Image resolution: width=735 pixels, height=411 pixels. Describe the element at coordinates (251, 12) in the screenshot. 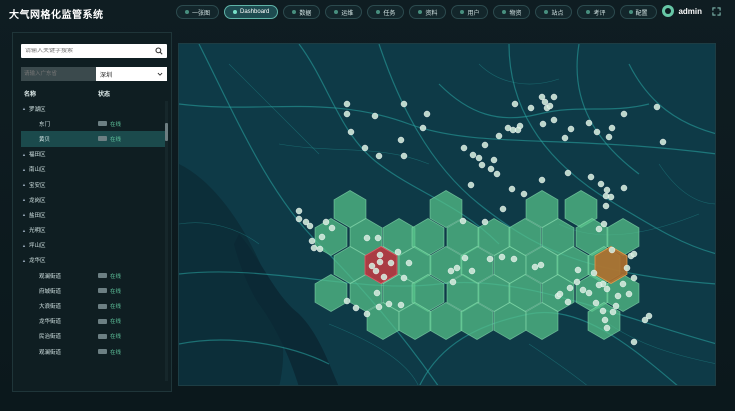

I see `nav-tab: Dashboard` at that location.